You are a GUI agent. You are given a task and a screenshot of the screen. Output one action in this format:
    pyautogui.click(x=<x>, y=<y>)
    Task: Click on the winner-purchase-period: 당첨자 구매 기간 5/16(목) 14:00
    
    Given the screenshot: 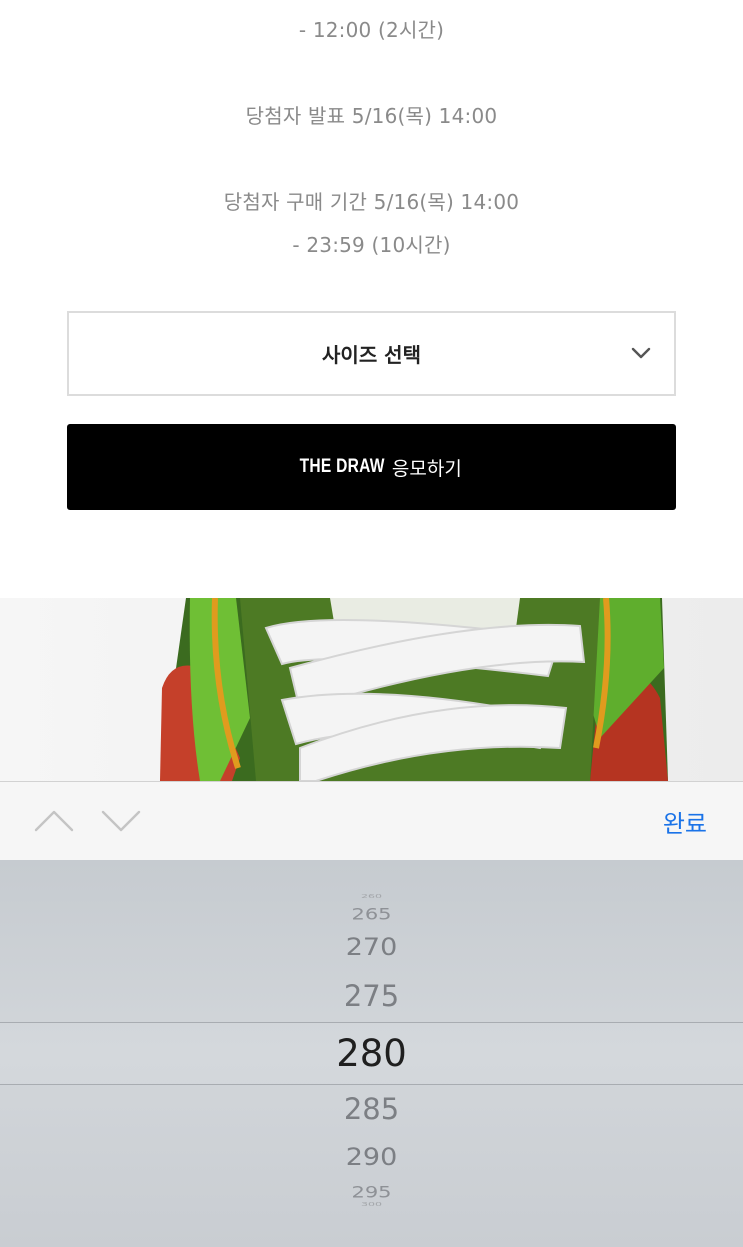 What is the action you would take?
    pyautogui.click(x=371, y=202)
    